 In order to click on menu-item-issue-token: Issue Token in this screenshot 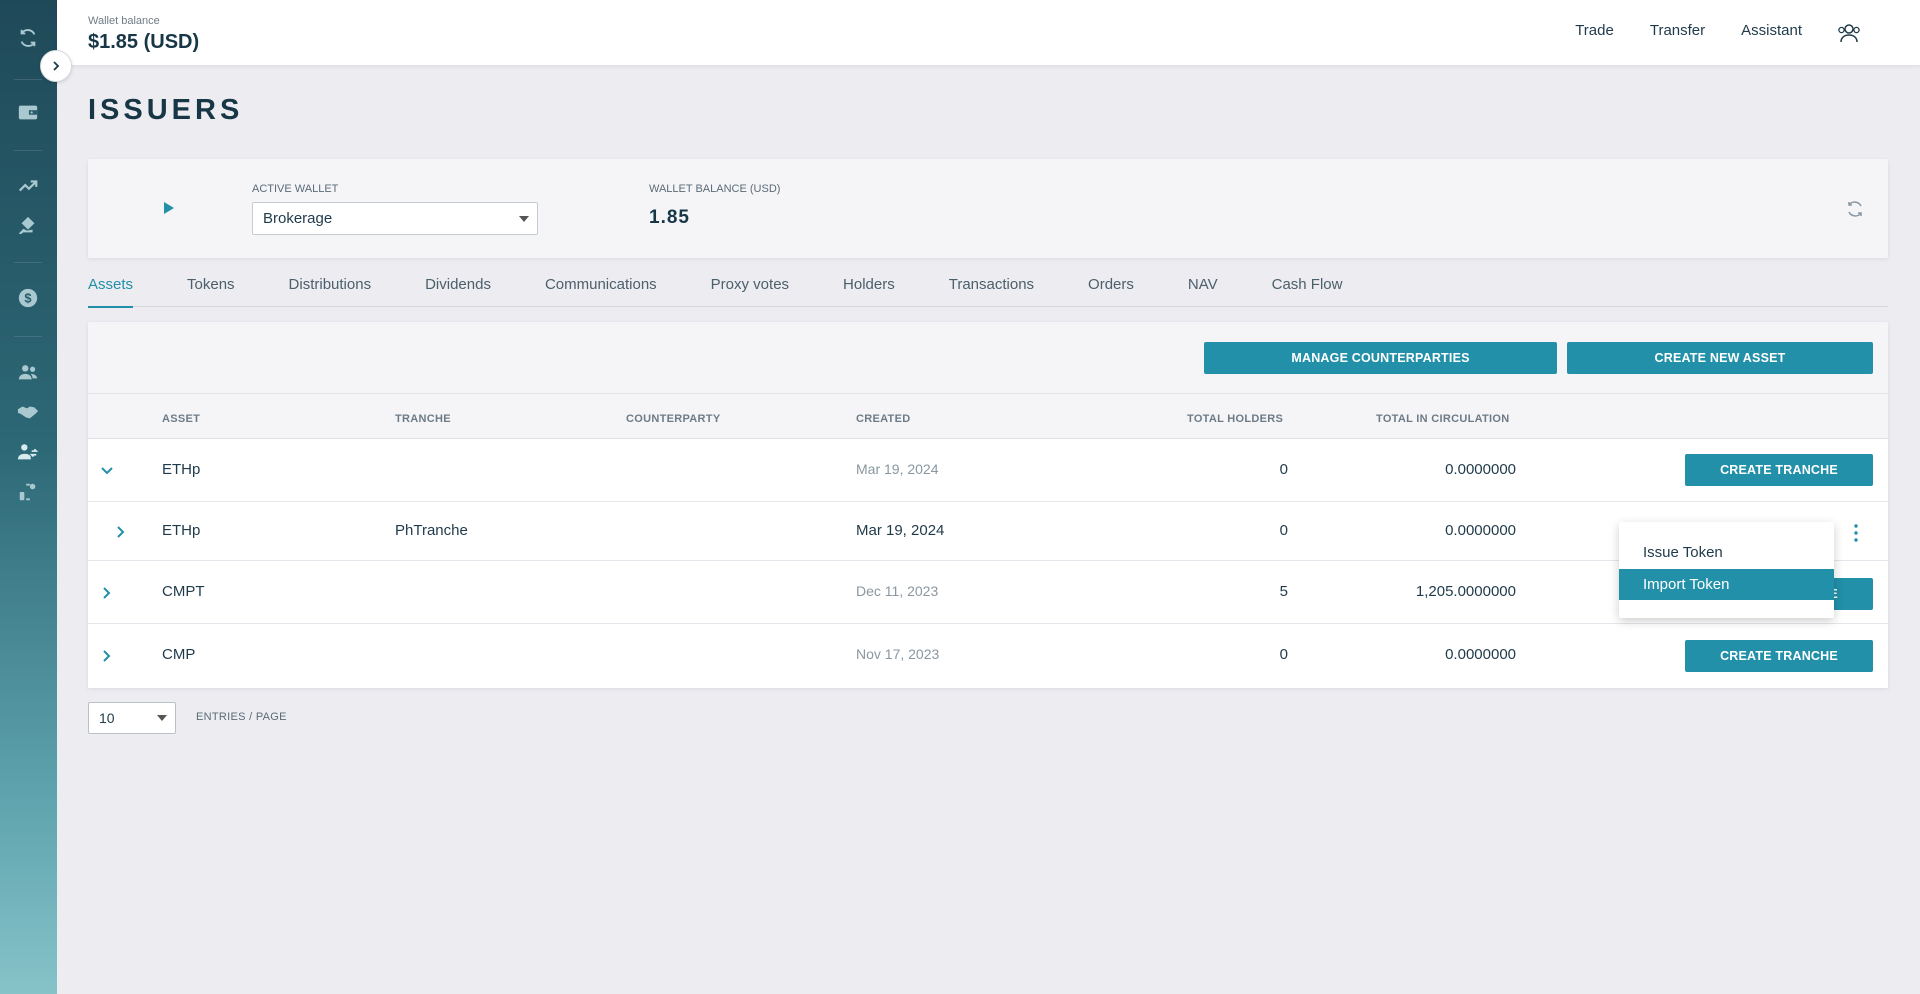, I will do `click(1726, 552)`.